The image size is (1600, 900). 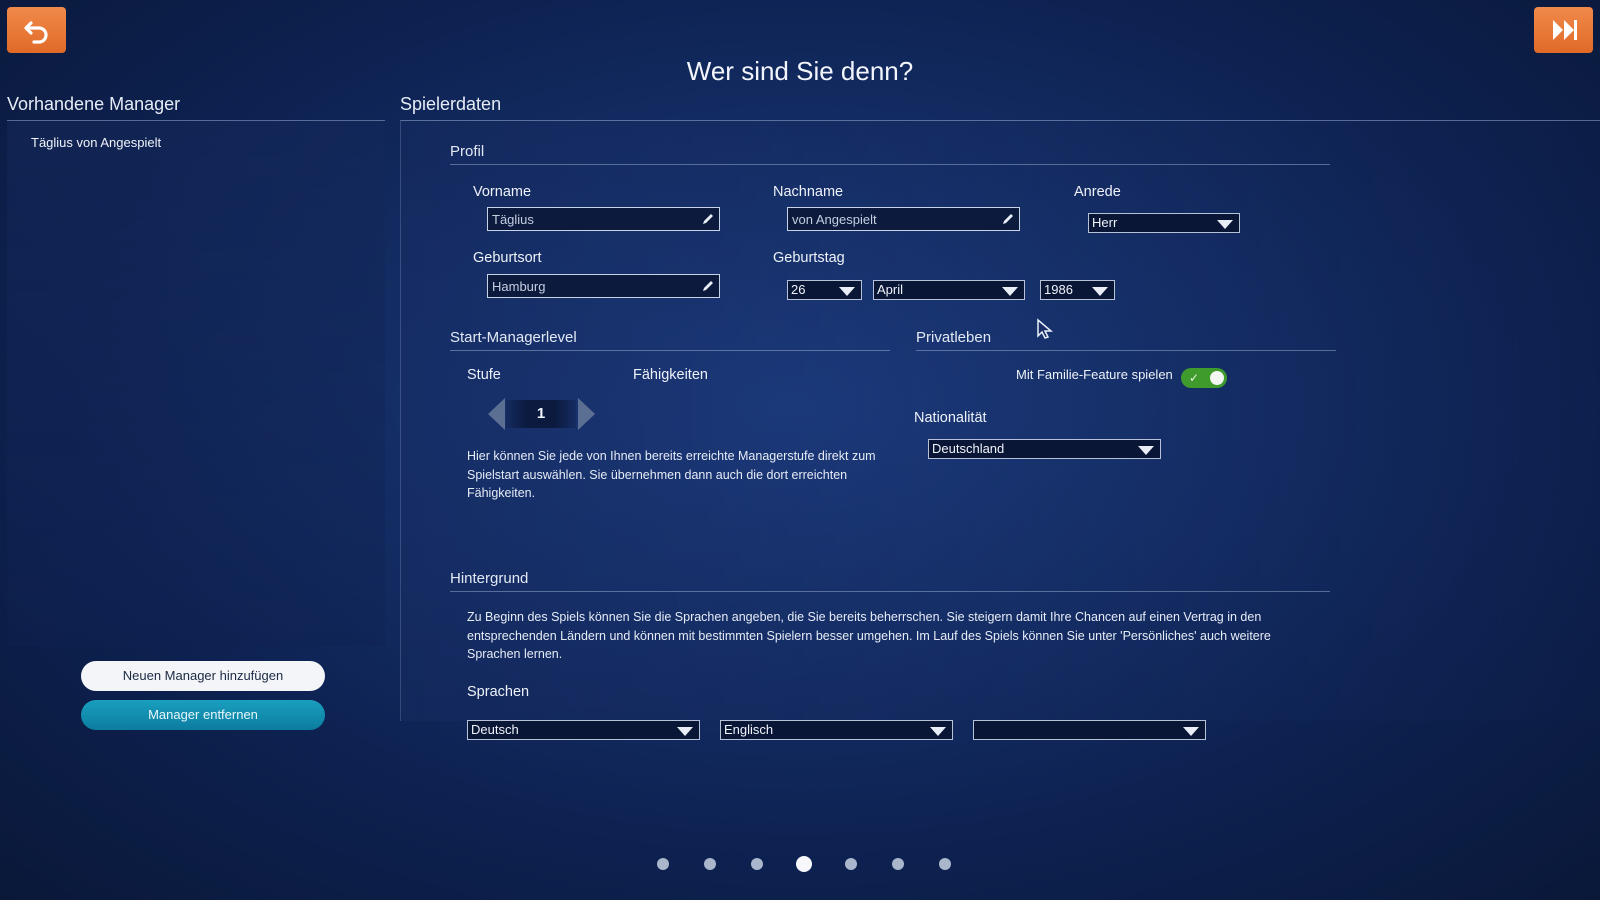 What do you see at coordinates (890, 154) in the screenshot?
I see `profile-heading: Profil` at bounding box center [890, 154].